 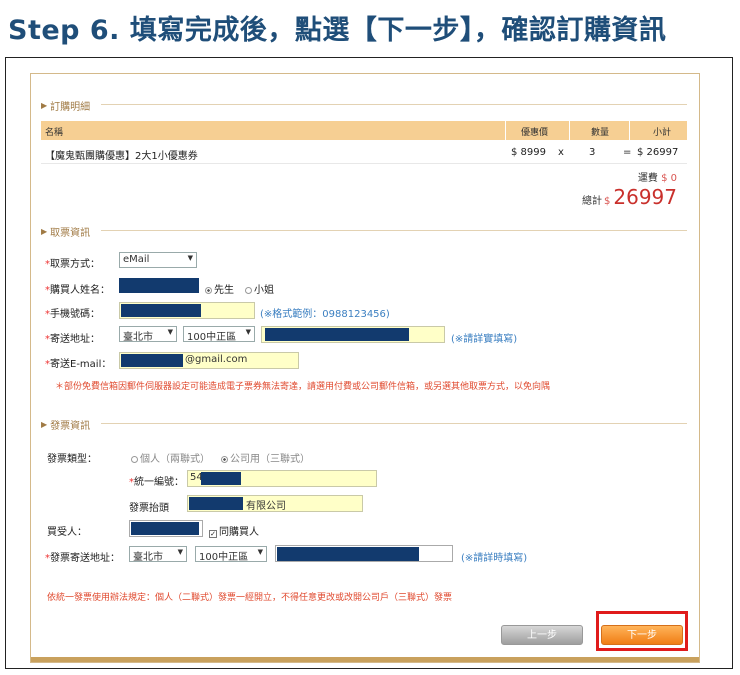 I want to click on gender-mr-option: 先生, so click(x=219, y=288).